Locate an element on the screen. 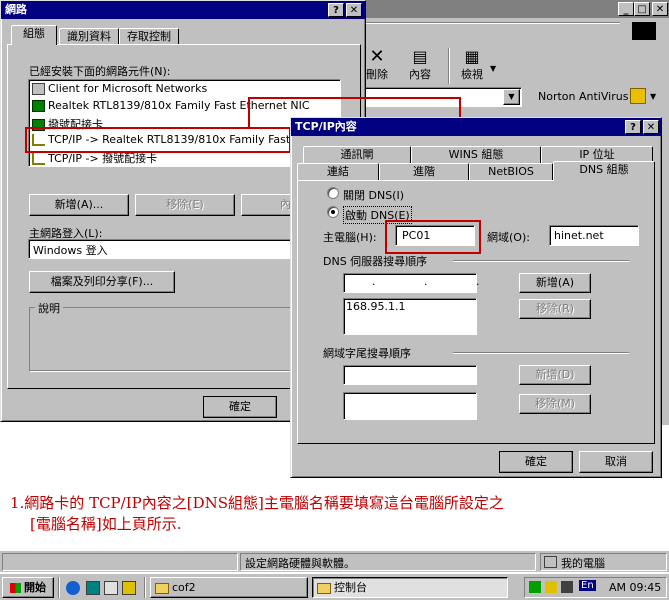  outlook-icon is located at coordinates (111, 588).